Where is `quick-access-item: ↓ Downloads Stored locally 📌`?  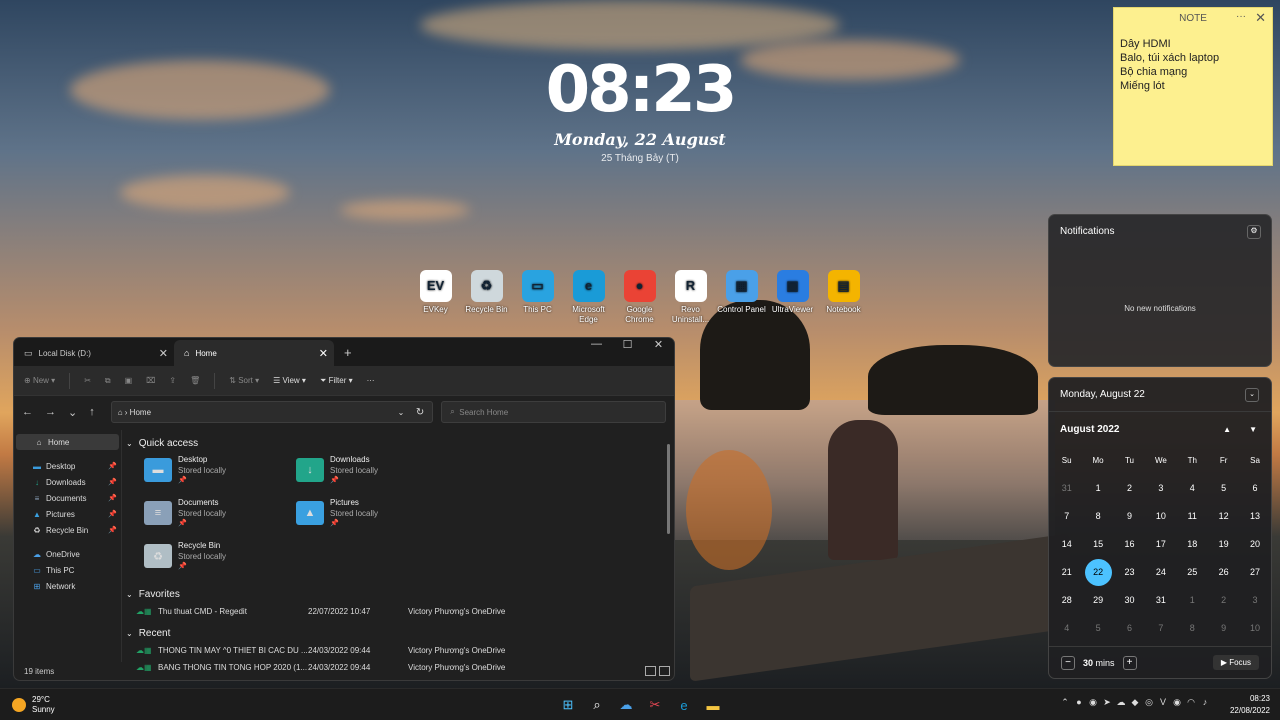 quick-access-item: ↓ Downloads Stored locally 📌 is located at coordinates (372, 473).